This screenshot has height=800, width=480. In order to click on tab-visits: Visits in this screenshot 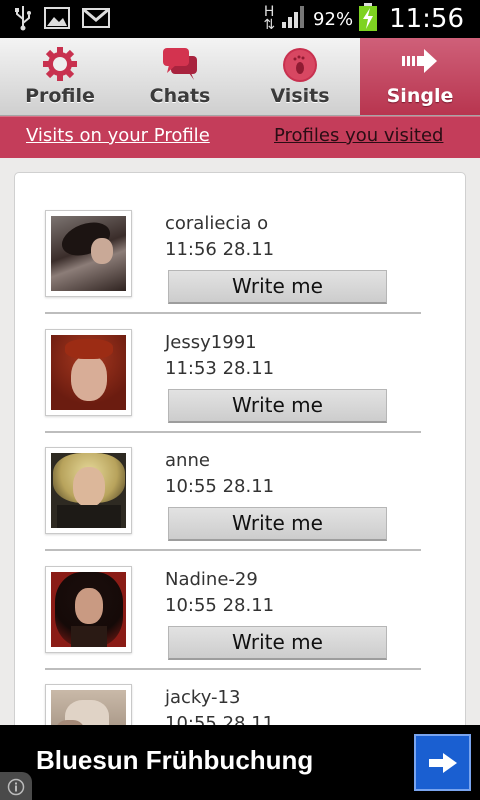, I will do `click(300, 76)`.